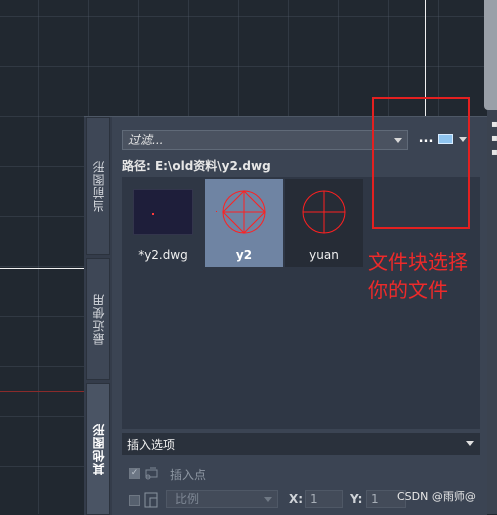  Describe the element at coordinates (187, 499) in the screenshot. I see `scale-combo-value: 比例` at that location.